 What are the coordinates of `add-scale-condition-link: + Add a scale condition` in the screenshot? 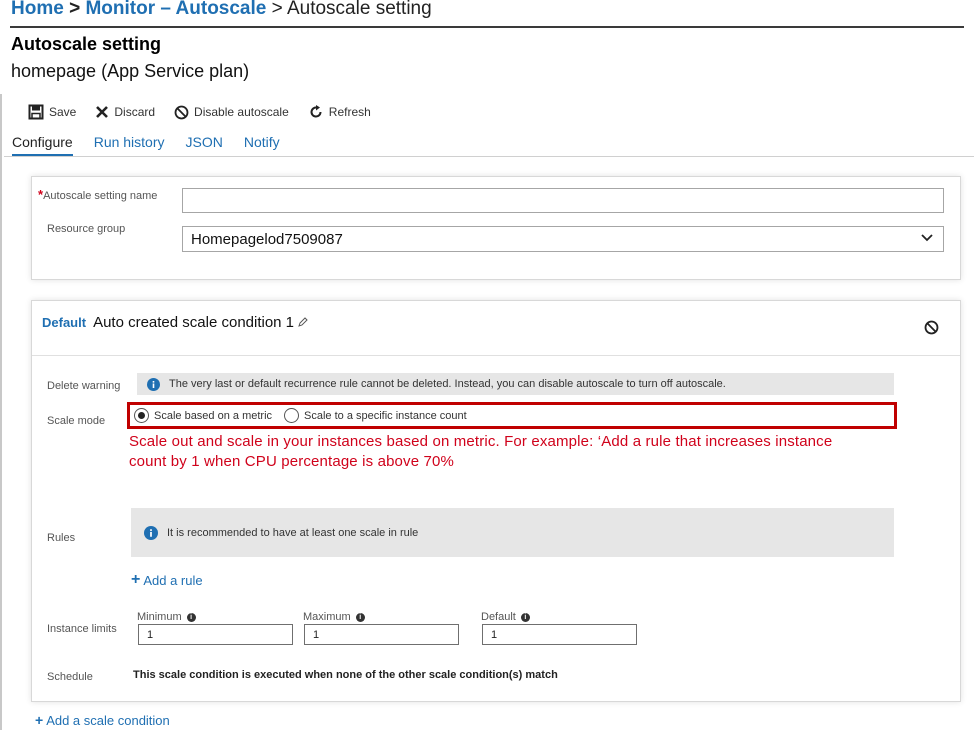 It's located at (102, 720).